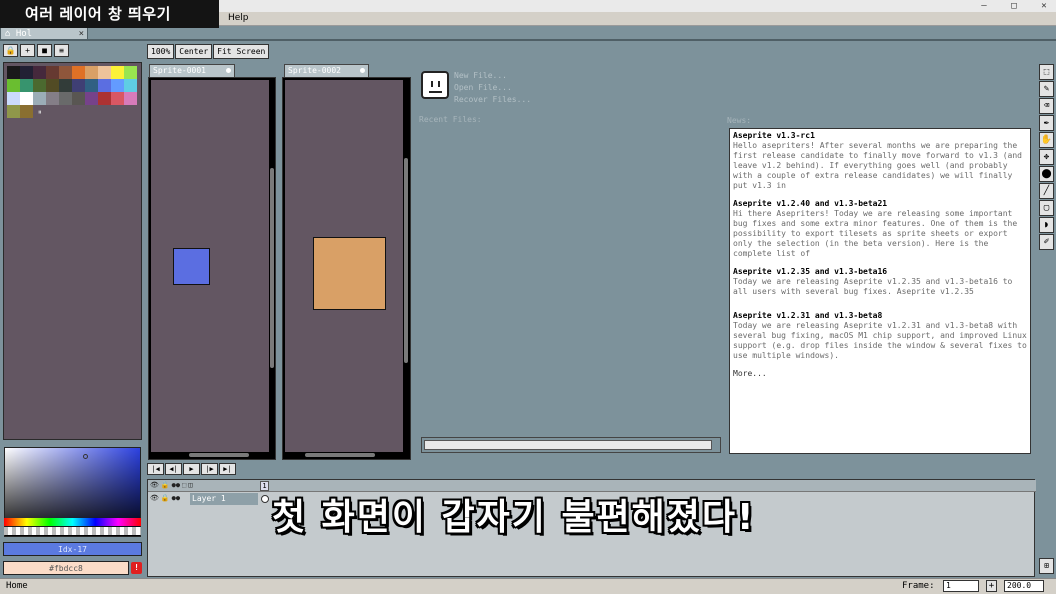  I want to click on maximize-button: □, so click(1014, 6).